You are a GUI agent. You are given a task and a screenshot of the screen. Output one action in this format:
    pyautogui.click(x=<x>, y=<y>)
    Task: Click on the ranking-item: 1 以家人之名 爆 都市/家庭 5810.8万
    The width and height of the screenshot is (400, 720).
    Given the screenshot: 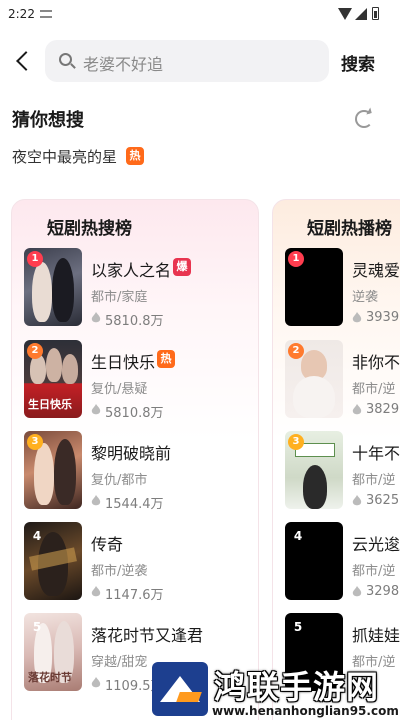 What is the action you would take?
    pyautogui.click(x=139, y=289)
    